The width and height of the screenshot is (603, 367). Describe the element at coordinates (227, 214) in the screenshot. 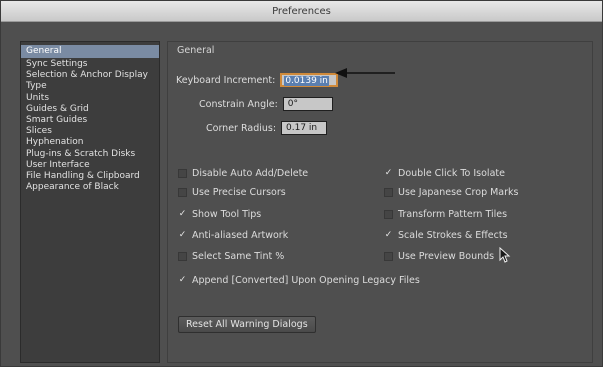

I see `show-tool-tips-label: Show Tool Tips` at that location.